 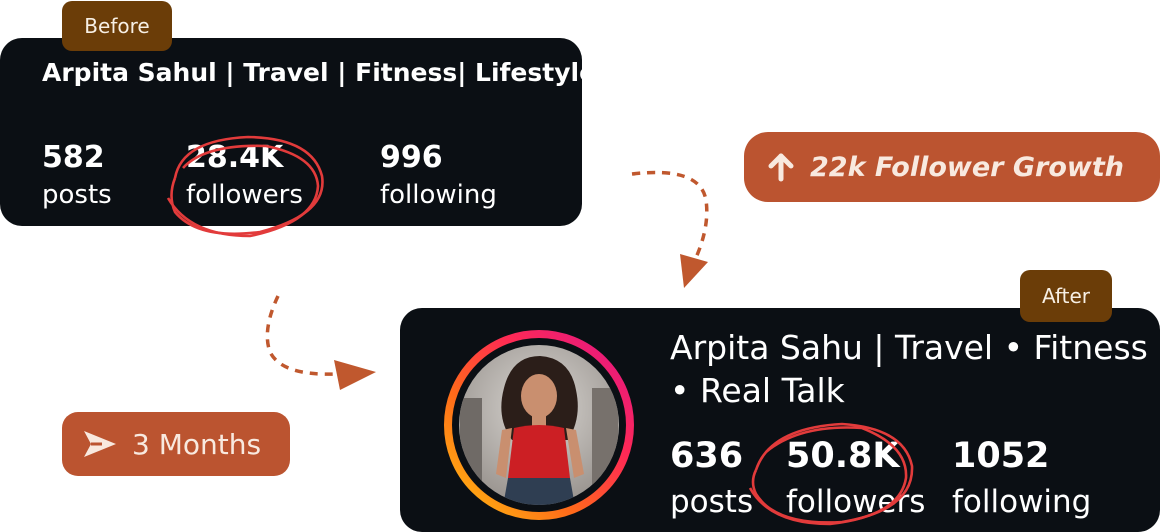 What do you see at coordinates (757, 390) in the screenshot?
I see `after-profile-name-line2: • Real Talk` at bounding box center [757, 390].